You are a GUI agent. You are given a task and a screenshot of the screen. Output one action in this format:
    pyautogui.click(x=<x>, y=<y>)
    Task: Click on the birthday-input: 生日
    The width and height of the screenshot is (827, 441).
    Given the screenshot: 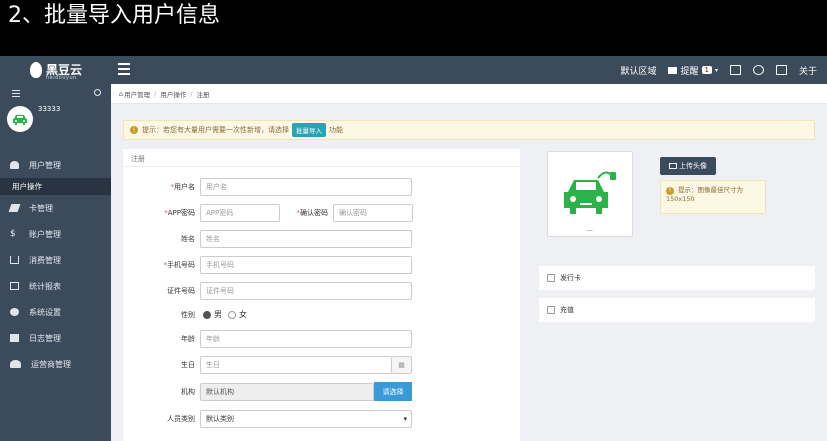 What is the action you would take?
    pyautogui.click(x=296, y=364)
    